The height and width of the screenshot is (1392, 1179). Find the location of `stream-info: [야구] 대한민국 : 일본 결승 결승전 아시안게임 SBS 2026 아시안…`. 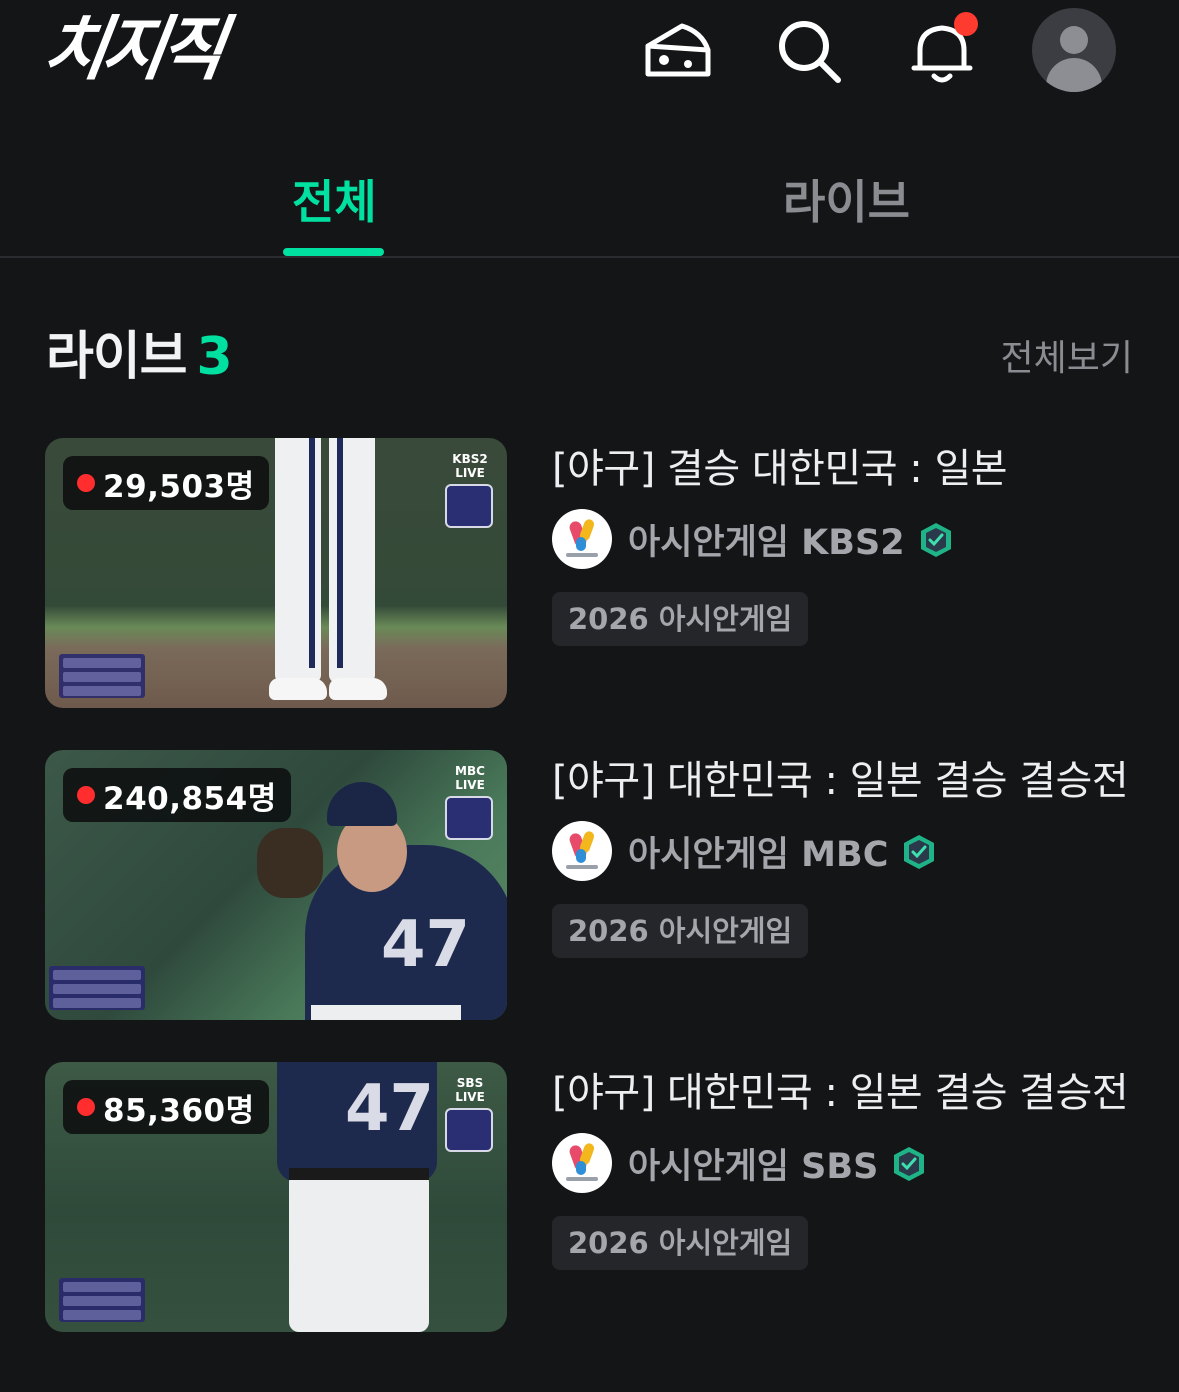

stream-info: [야구] 대한민국 : 일본 결승 결승전 아시안게임 SBS 2026 아시안… is located at coordinates (852, 1166).